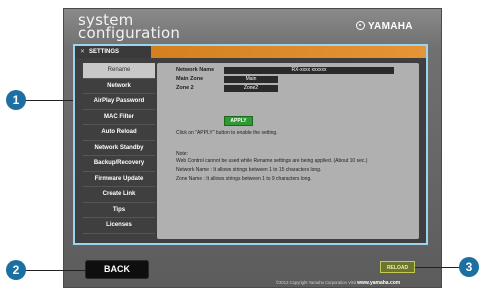 Image resolution: width=485 pixels, height=290 pixels. I want to click on sidebar-item-auto-reload: Auto Reload, so click(119, 133).